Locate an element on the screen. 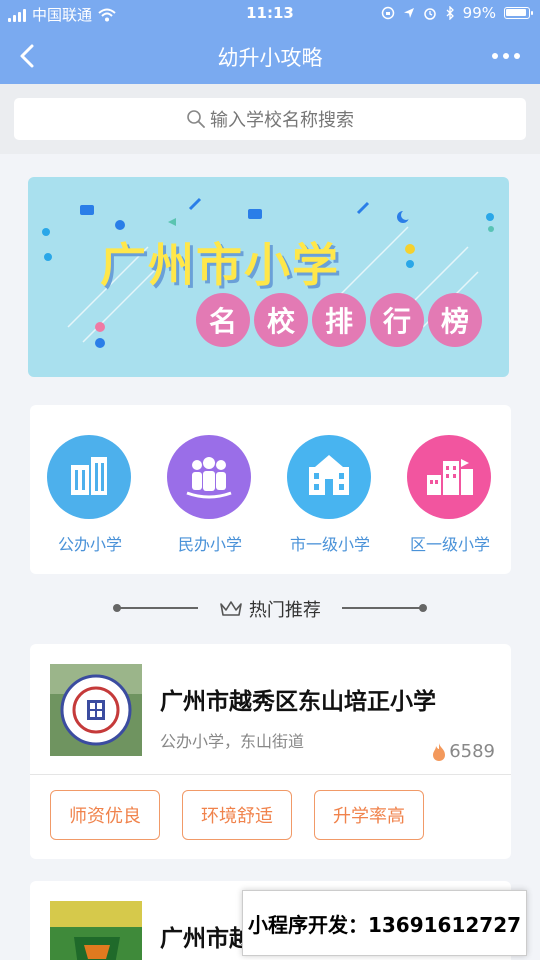  people-icon is located at coordinates (209, 477).